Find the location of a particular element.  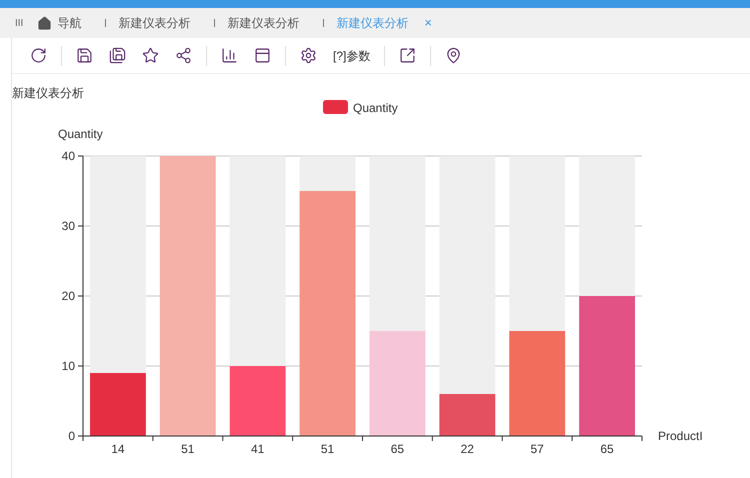

x-tick-label: 14 is located at coordinates (118, 449).